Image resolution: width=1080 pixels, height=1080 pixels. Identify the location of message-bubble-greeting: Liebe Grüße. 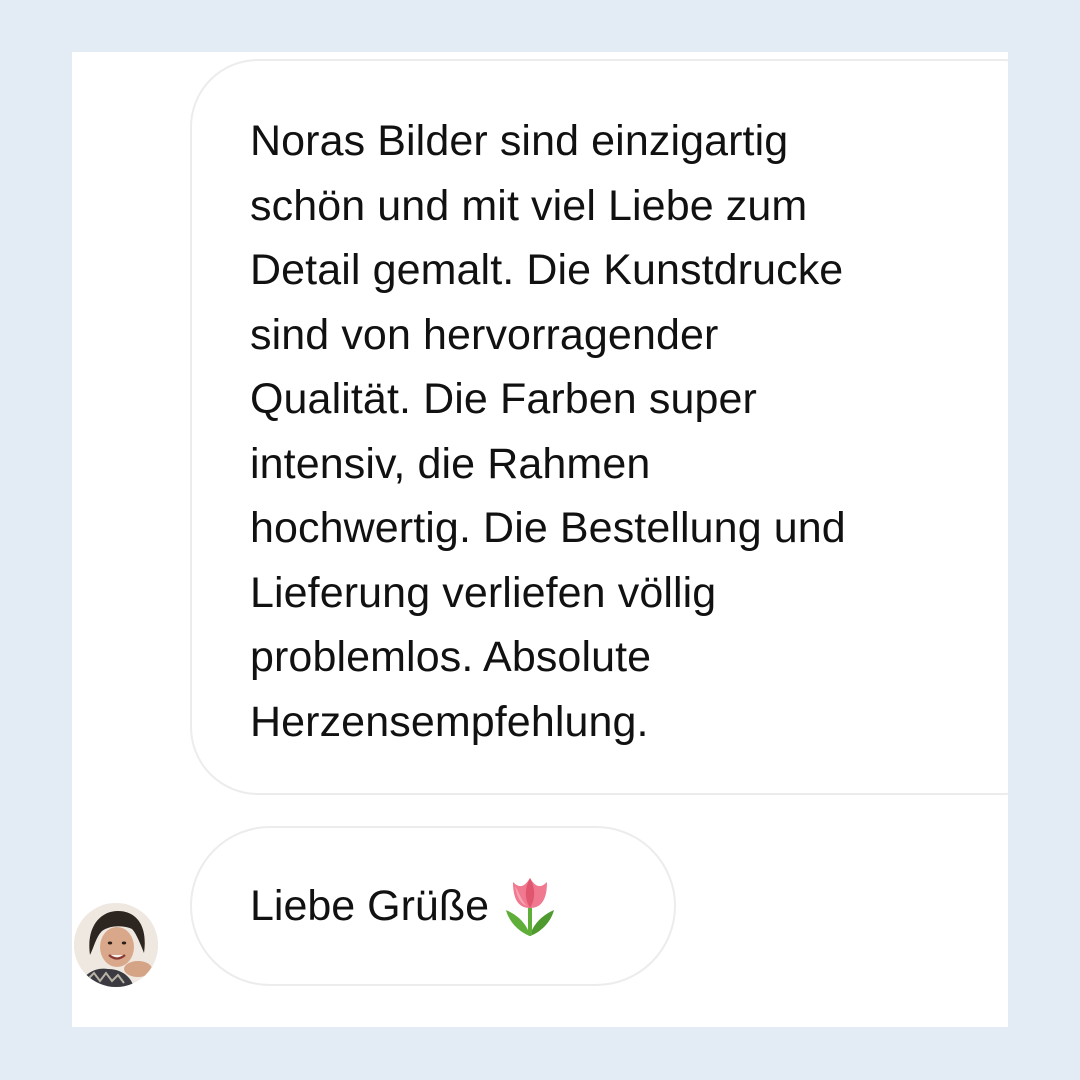
(433, 906).